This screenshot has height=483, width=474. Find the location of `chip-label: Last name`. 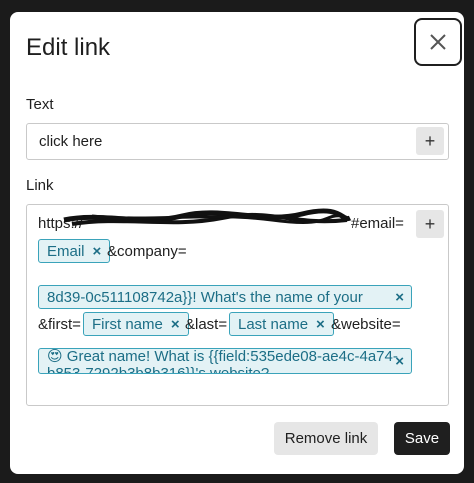

chip-label: Last name is located at coordinates (273, 324).